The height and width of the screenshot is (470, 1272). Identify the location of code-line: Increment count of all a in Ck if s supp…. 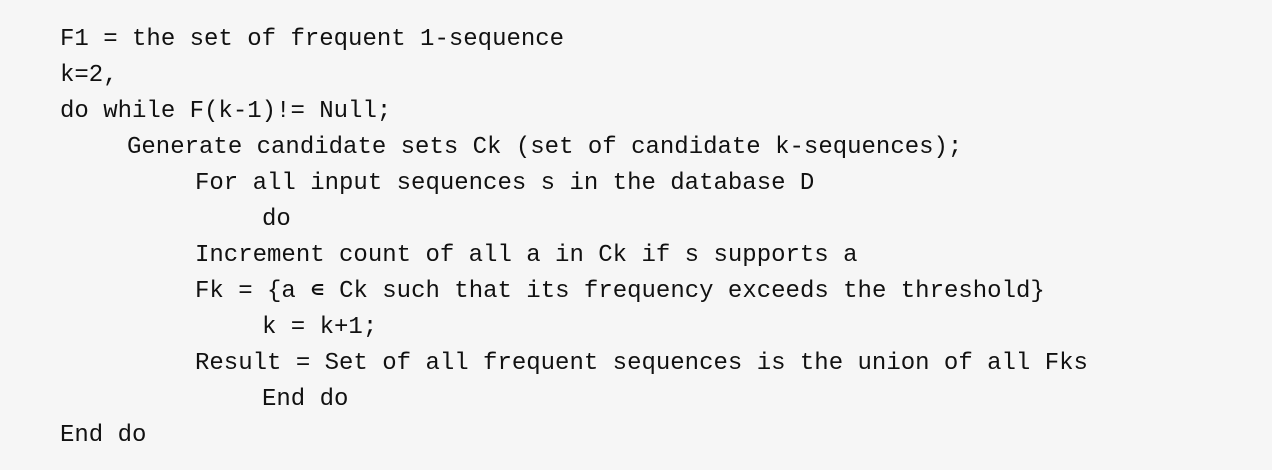
(526, 255).